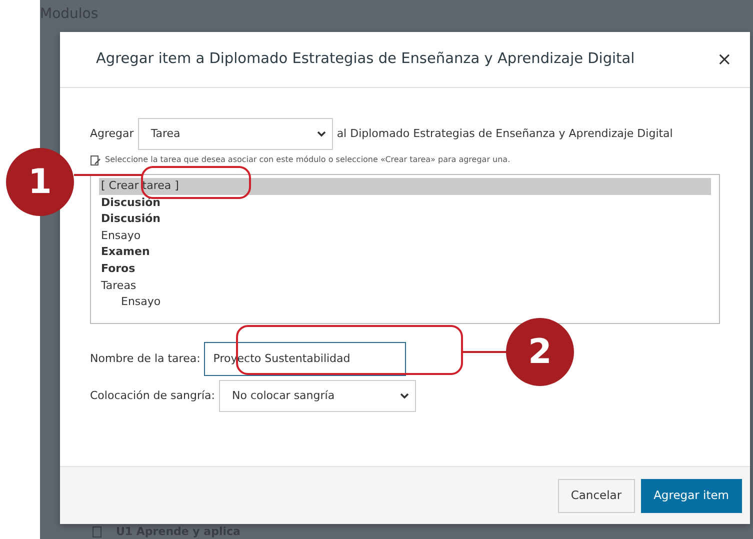  I want to click on indent-label: Colocación de sangría:, so click(152, 396).